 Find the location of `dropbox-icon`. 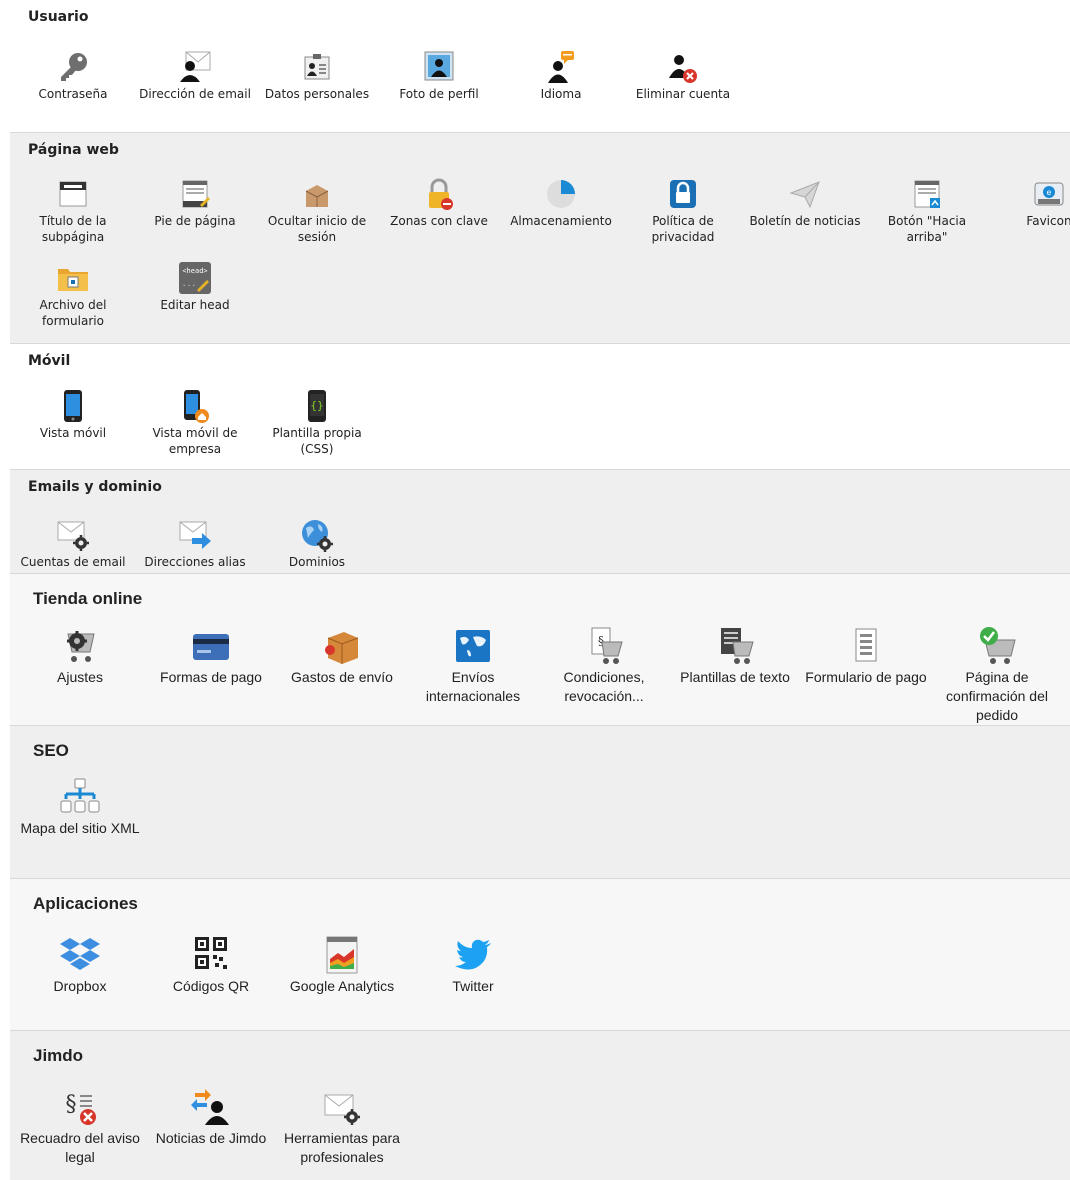

dropbox-icon is located at coordinates (80, 955).